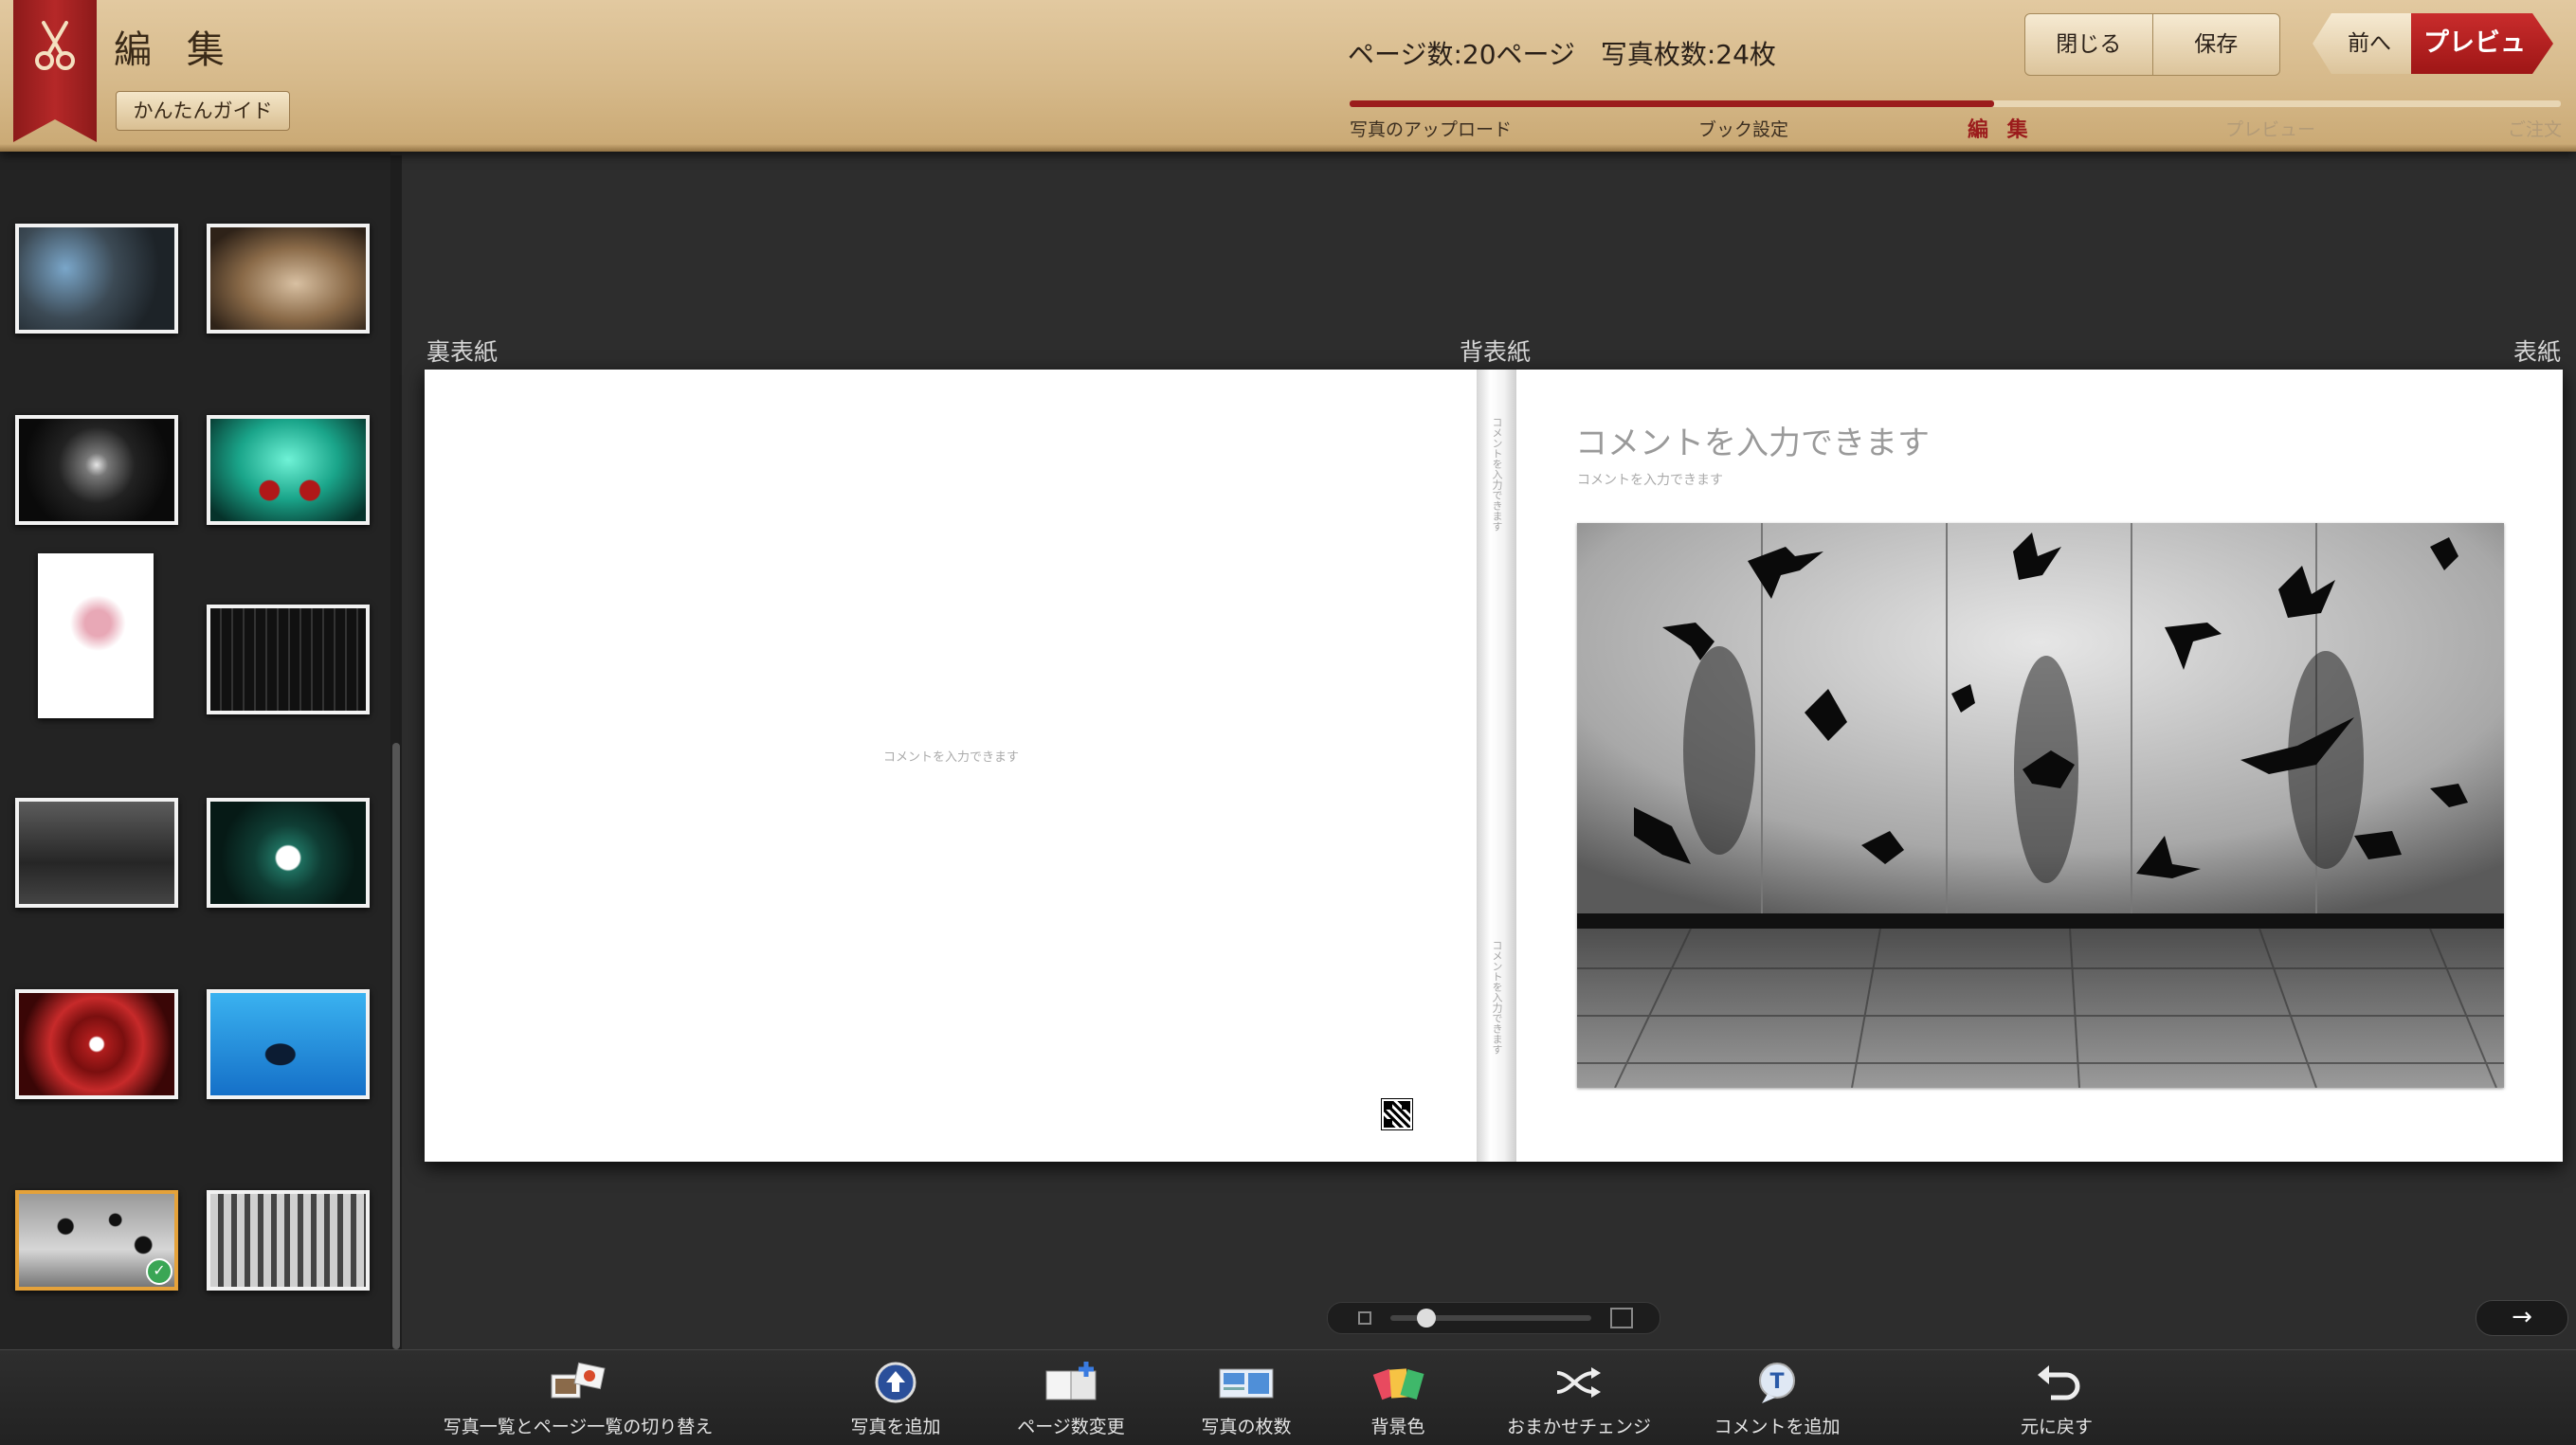 This screenshot has height=1445, width=2576. What do you see at coordinates (1493, 1318) in the screenshot?
I see `zoom-slider` at bounding box center [1493, 1318].